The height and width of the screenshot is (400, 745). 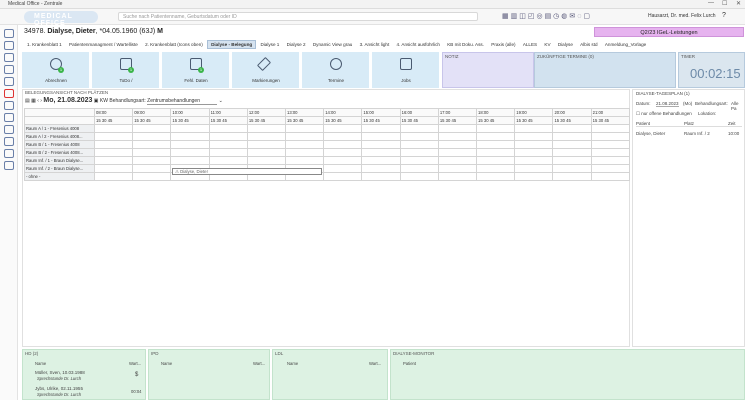 I want to click on hd-name-col: Name, so click(x=41, y=363).